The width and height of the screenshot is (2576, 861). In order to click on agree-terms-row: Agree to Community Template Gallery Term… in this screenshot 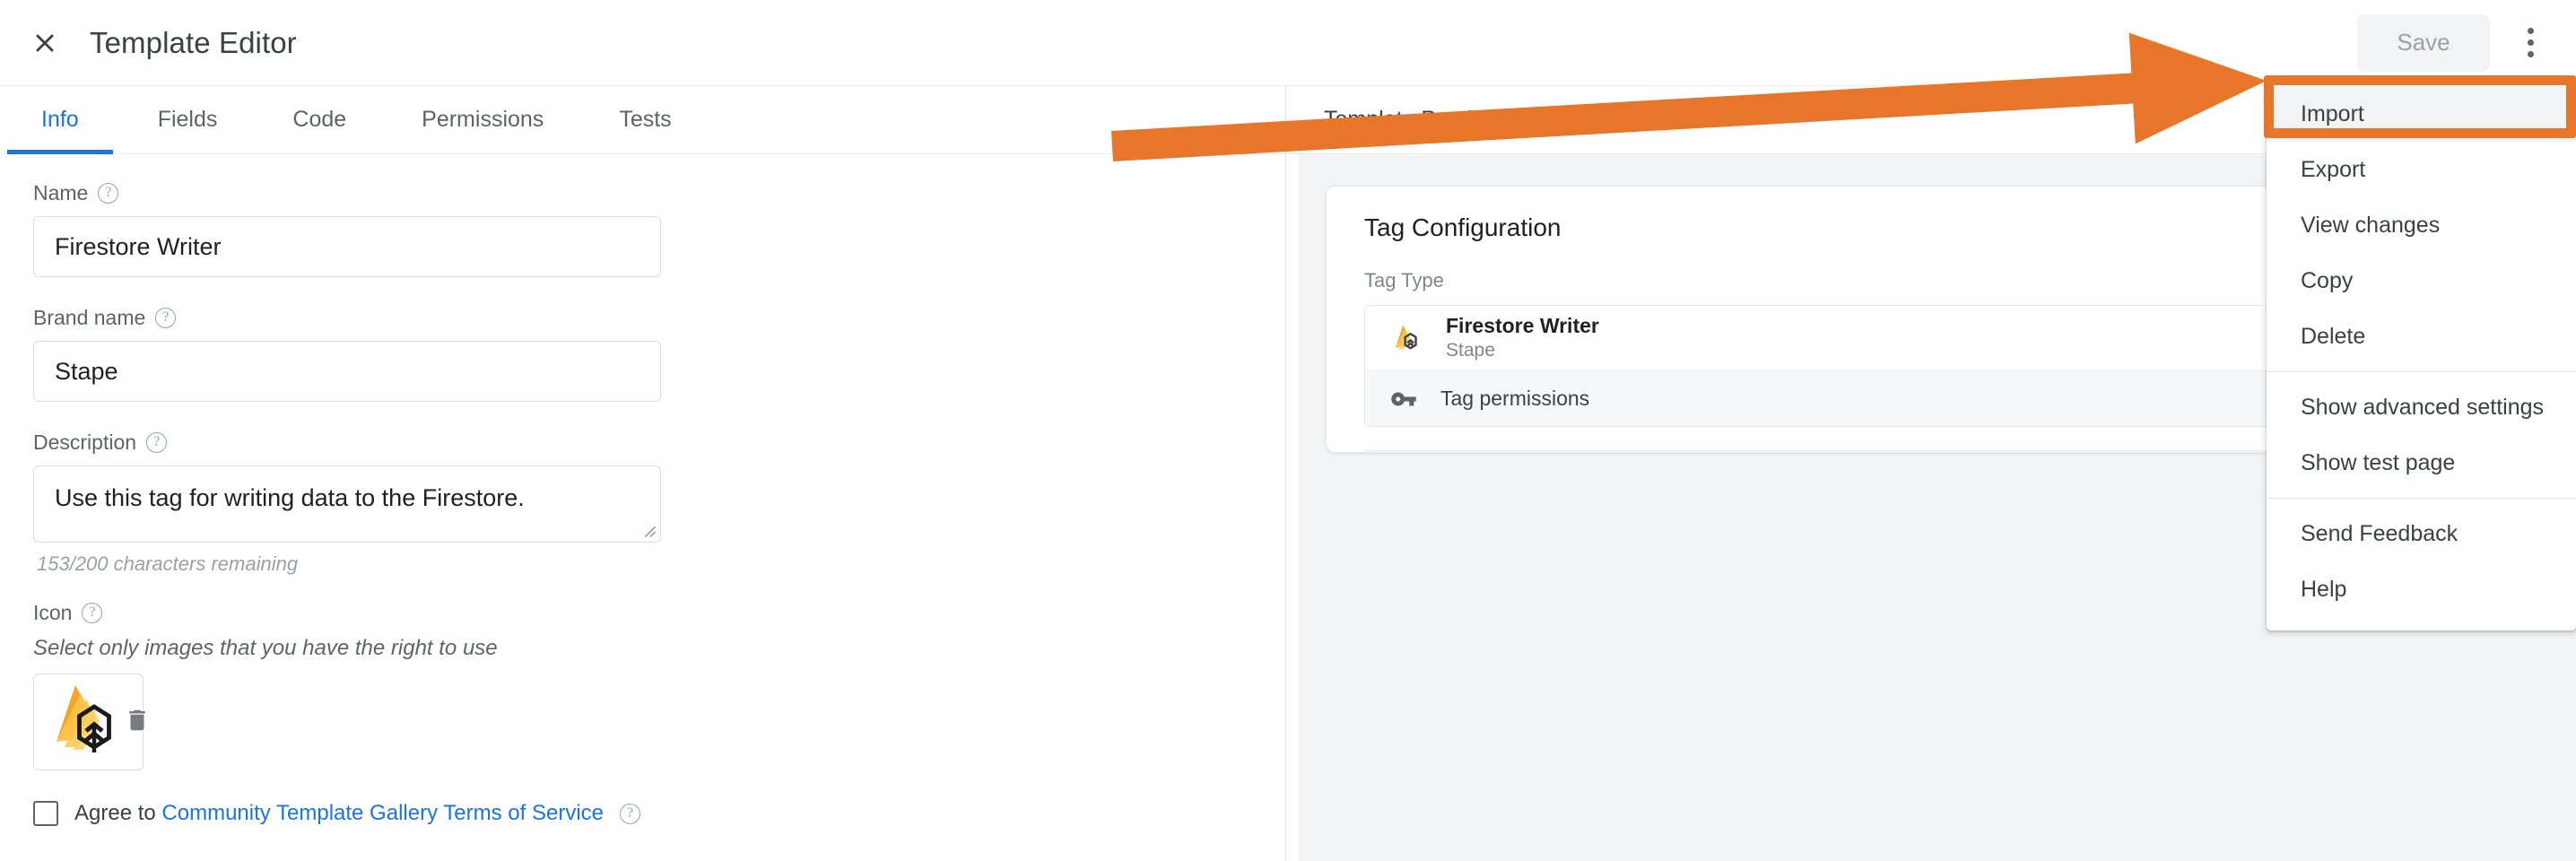, I will do `click(659, 813)`.